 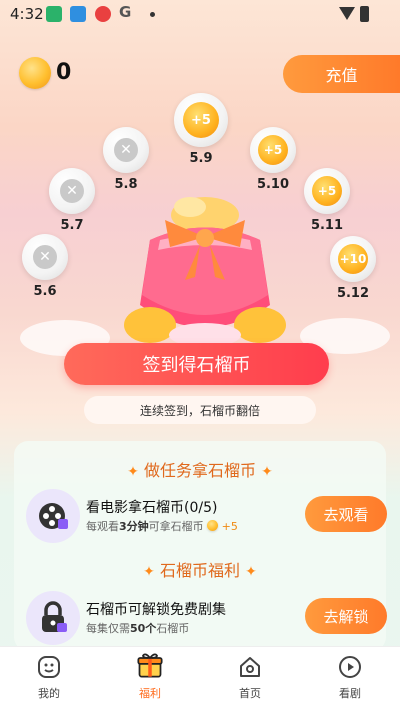 What do you see at coordinates (346, 616) in the screenshot?
I see `unlock-button: 去解锁` at bounding box center [346, 616].